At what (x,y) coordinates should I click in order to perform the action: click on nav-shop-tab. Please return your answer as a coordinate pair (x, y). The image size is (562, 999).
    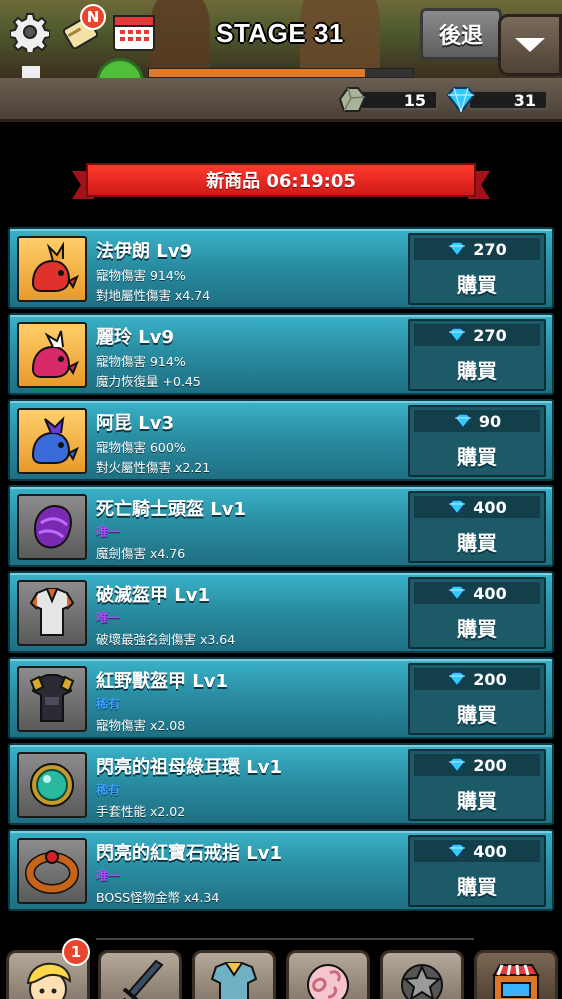
    Looking at the image, I should click on (516, 974).